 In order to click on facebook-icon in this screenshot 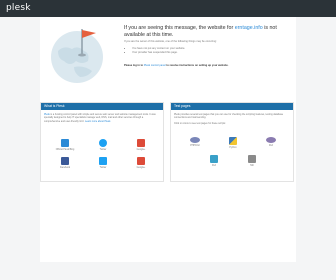, I will do `click(65, 161)`.